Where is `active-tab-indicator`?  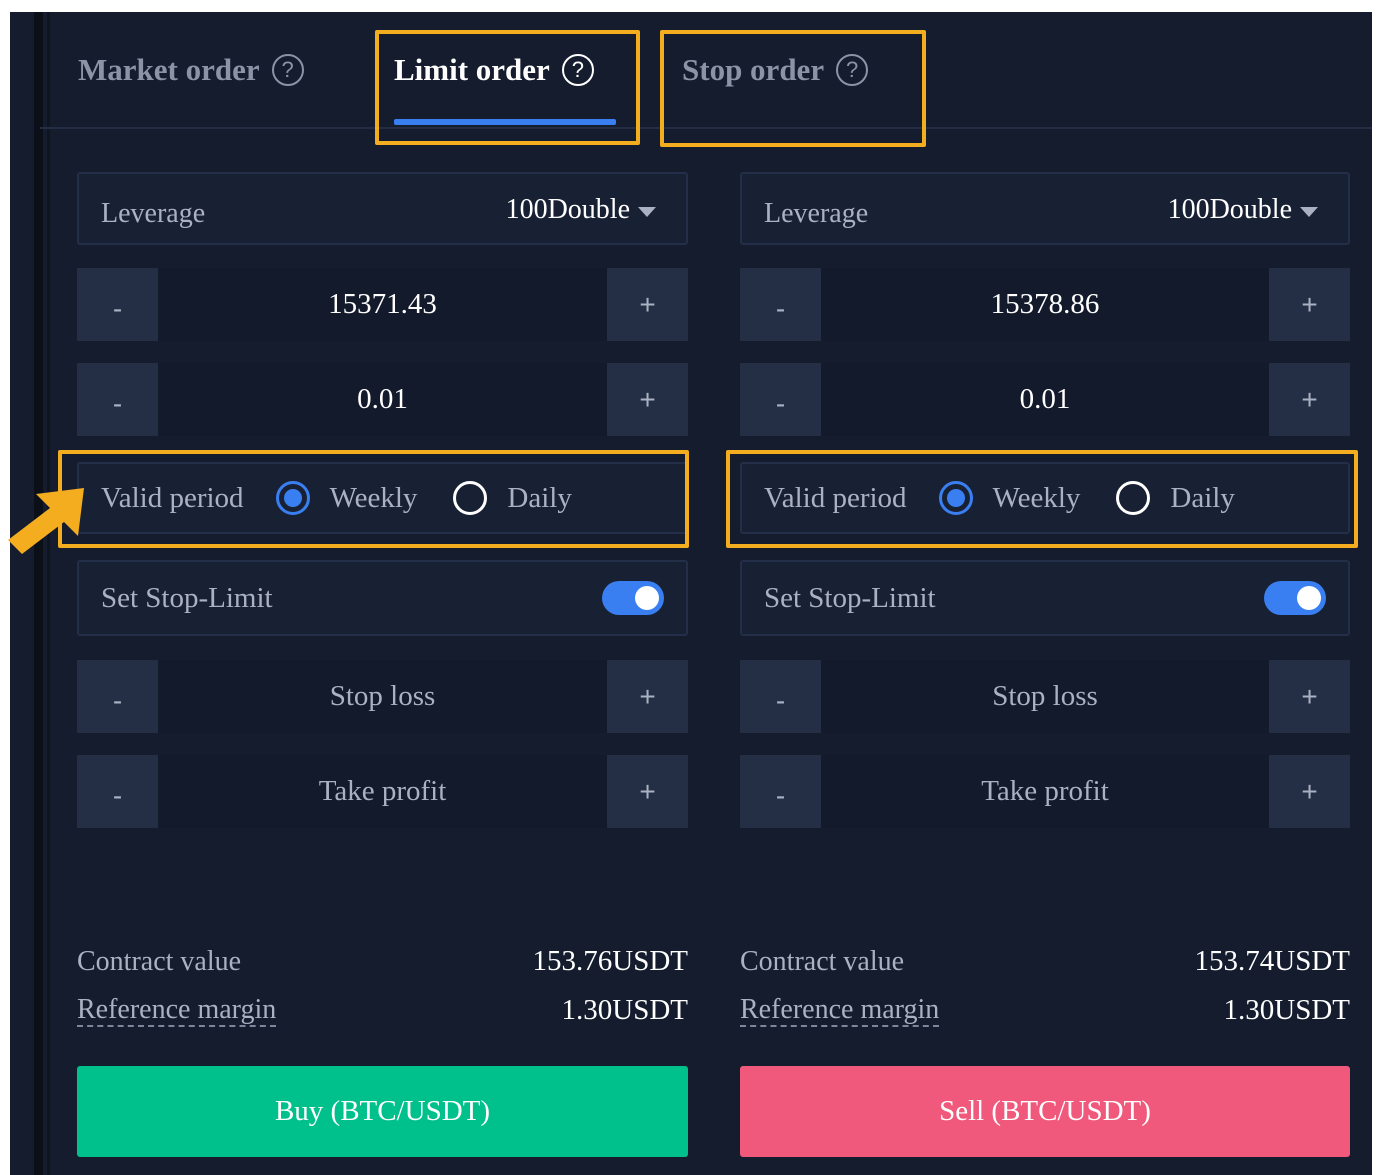 active-tab-indicator is located at coordinates (505, 122).